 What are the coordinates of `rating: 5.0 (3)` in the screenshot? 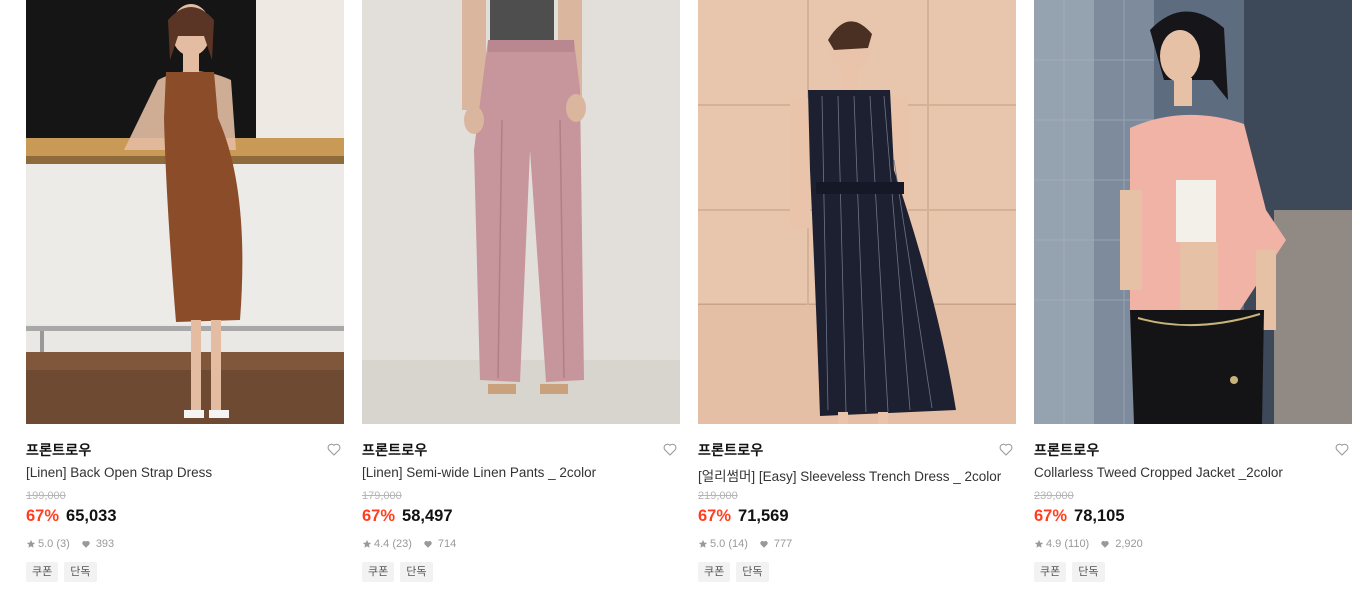 It's located at (48, 544).